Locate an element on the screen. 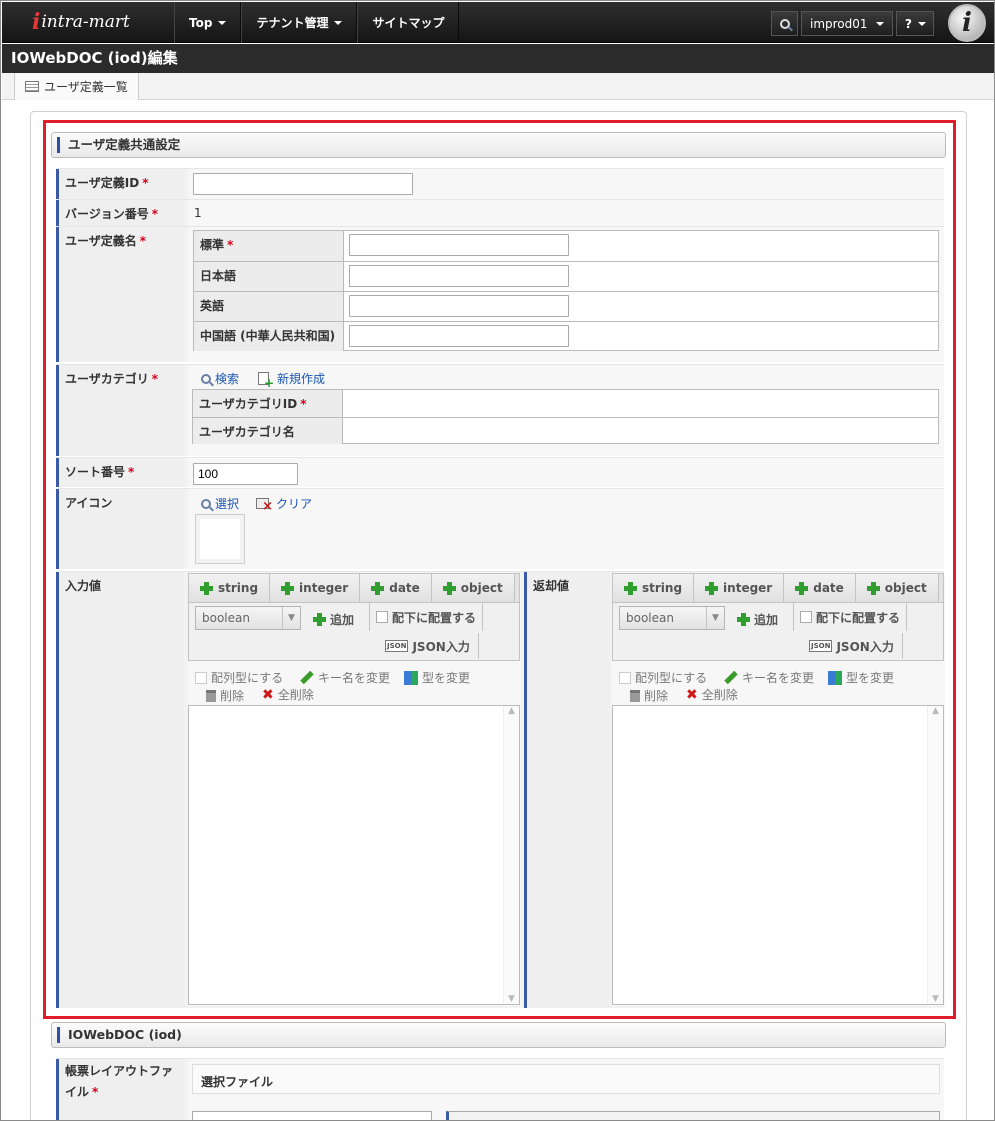 This screenshot has width=995, height=1121. search-icon is located at coordinates (784, 23).